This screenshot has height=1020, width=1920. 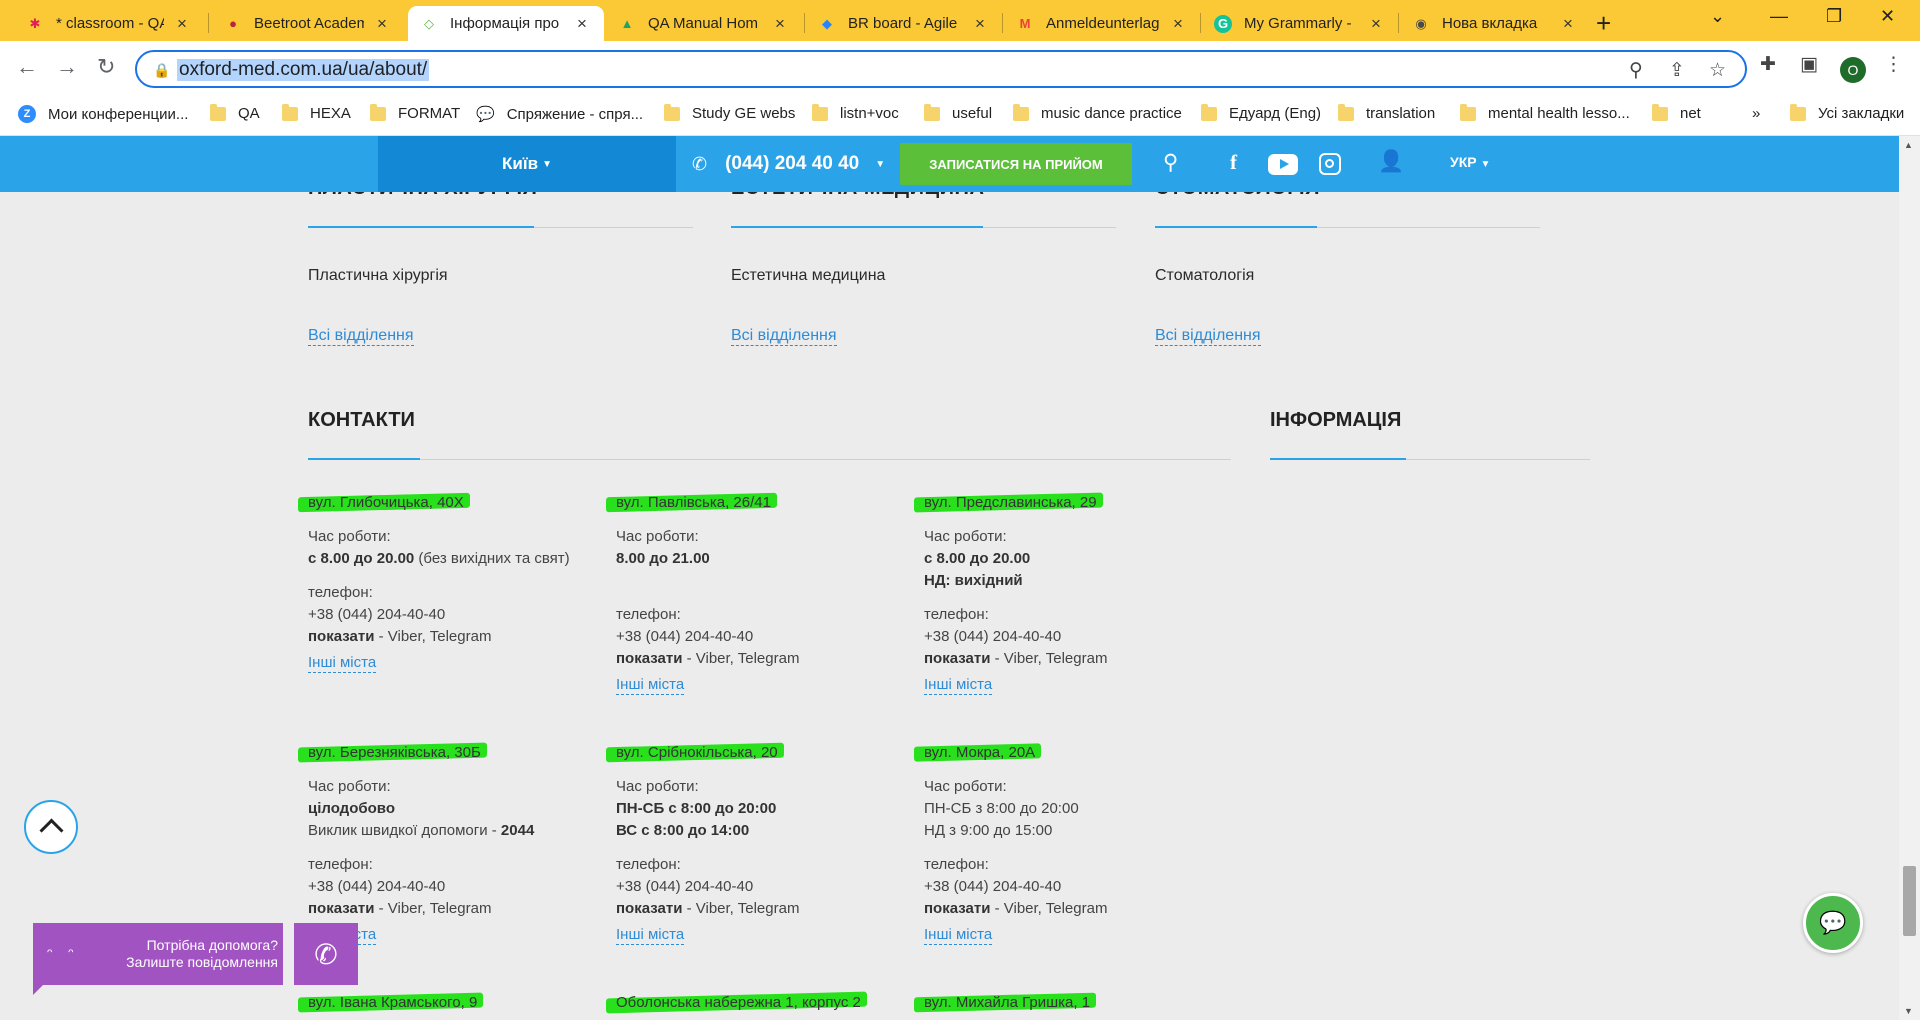 I want to click on profile-avatar: O, so click(x=1853, y=70).